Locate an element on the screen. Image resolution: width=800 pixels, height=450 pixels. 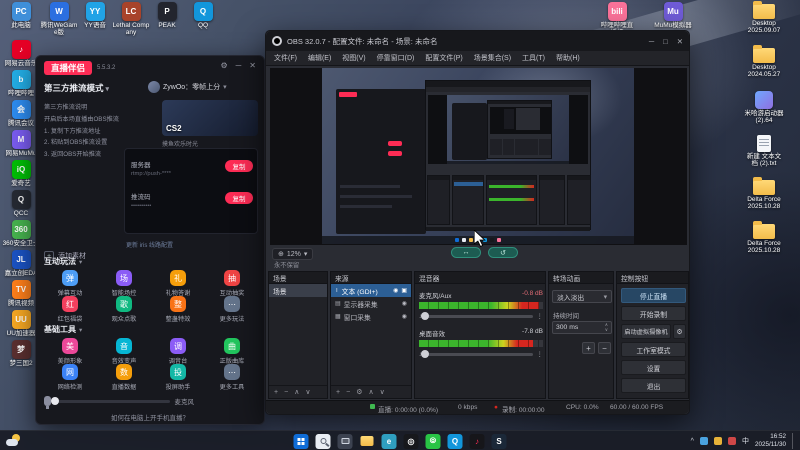
menu-help: 帮助(H) is located at coordinates (568, 58).